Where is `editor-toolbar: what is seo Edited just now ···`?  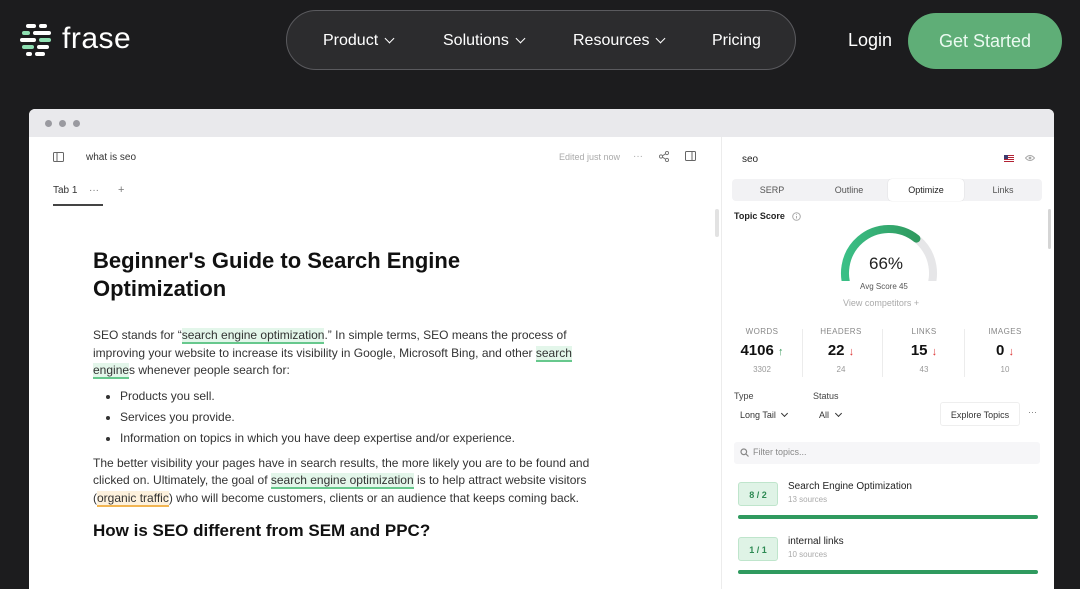
editor-toolbar: what is seo Edited just now ··· is located at coordinates (375, 157).